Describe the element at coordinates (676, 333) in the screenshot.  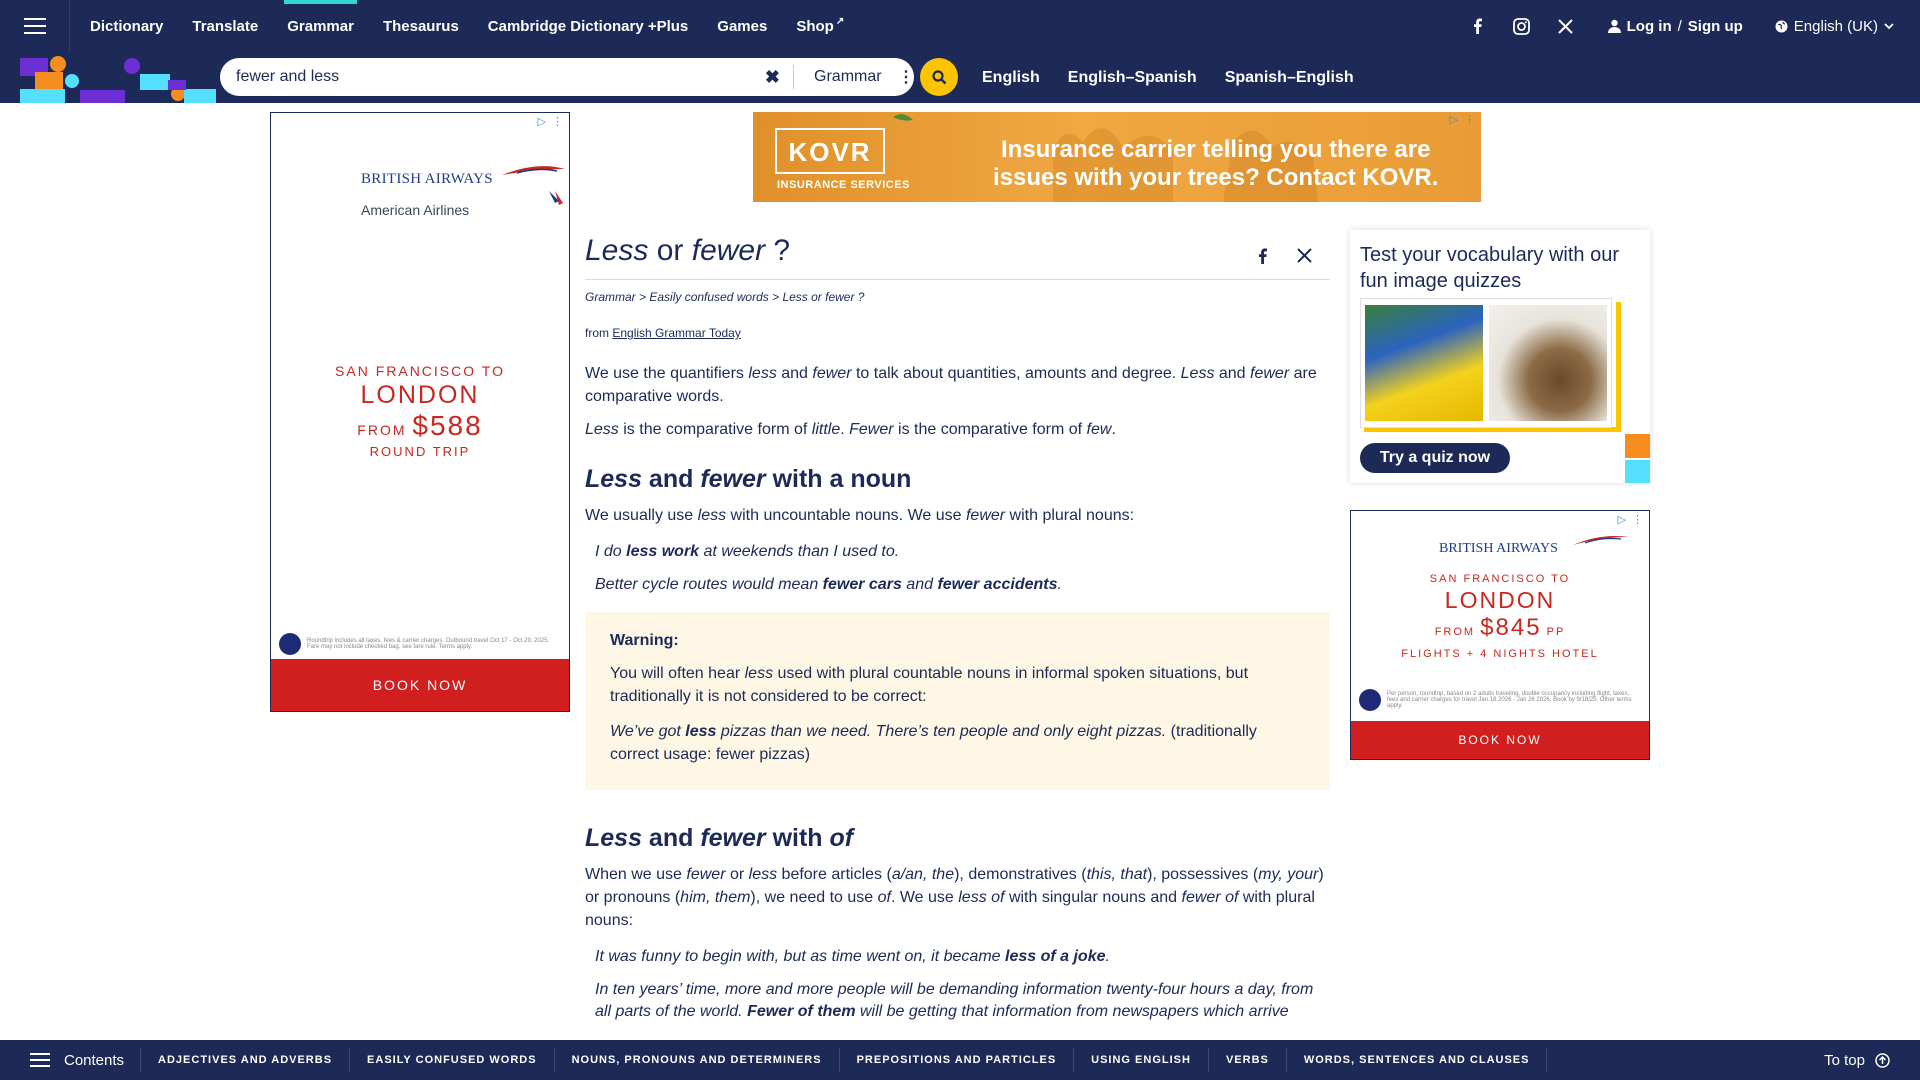
I see `source-link: English Grammar Today` at that location.